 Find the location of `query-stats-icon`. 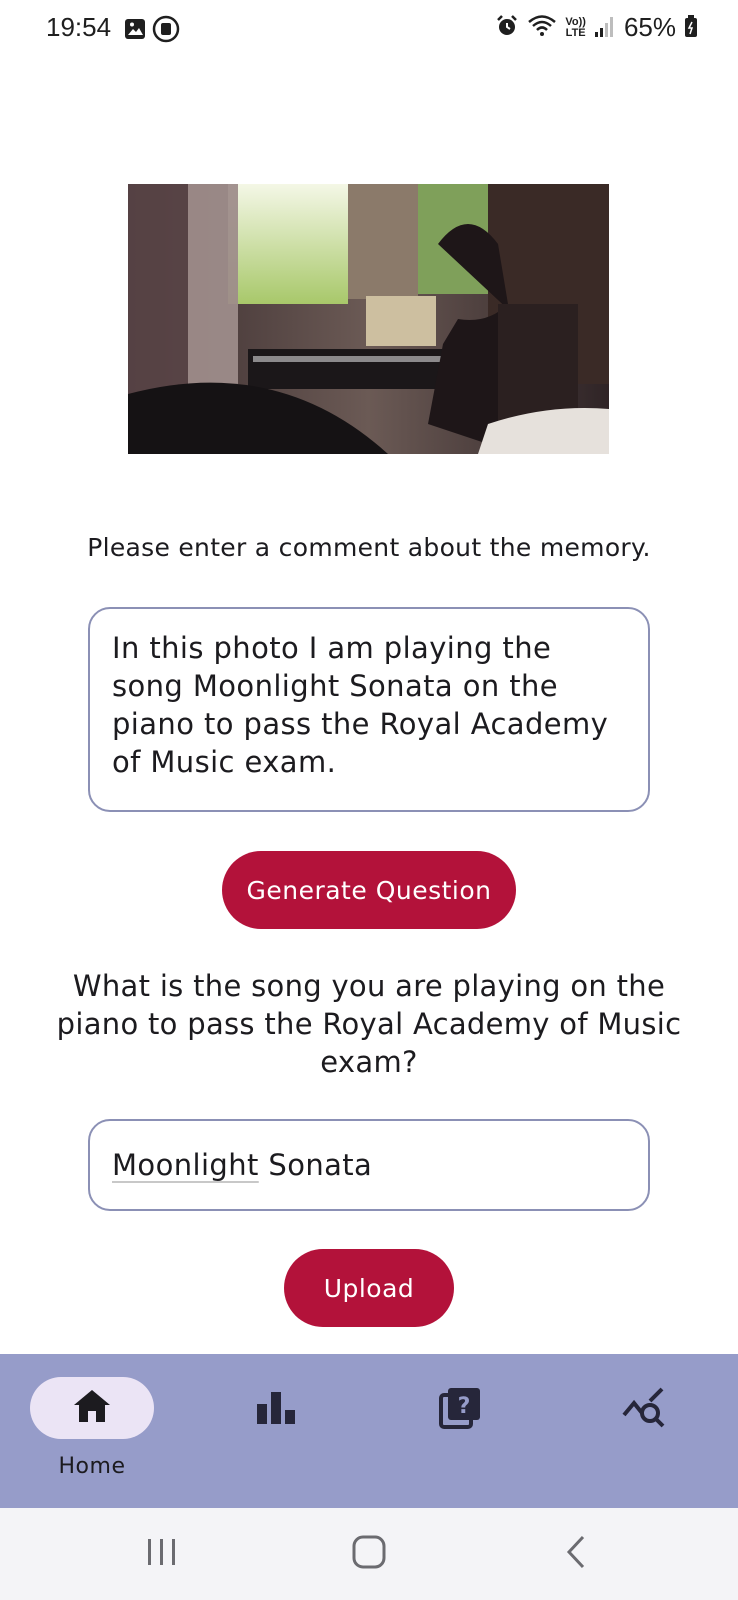

query-stats-icon is located at coordinates (644, 1408).